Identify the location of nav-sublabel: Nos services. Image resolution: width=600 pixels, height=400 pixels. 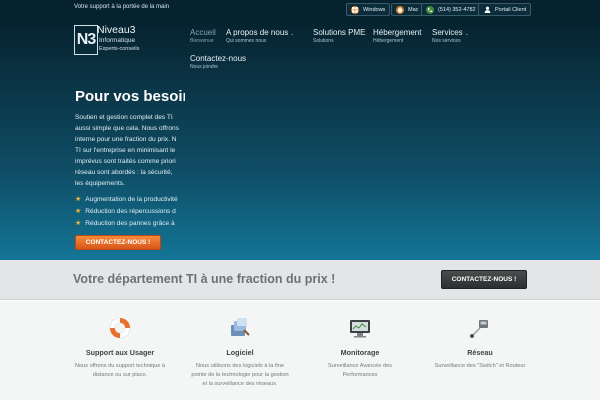
(446, 41).